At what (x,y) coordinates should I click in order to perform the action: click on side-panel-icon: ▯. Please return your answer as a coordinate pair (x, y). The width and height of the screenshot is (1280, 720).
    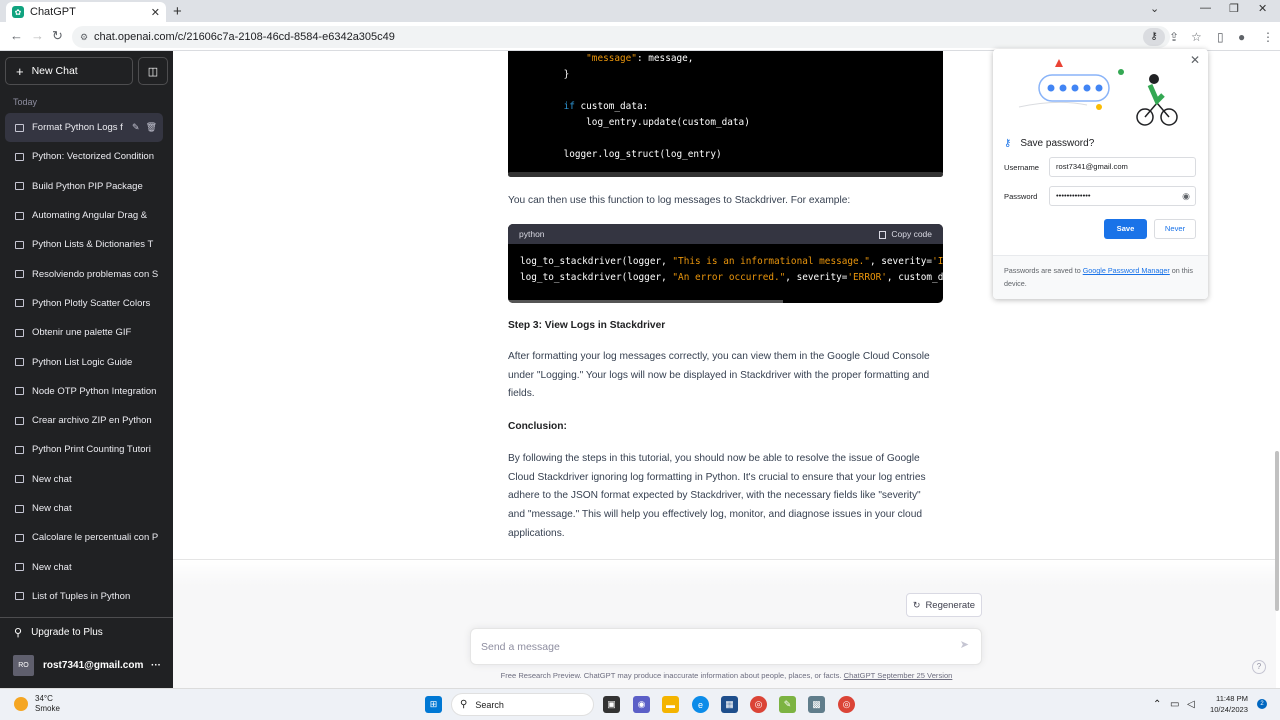
    Looking at the image, I should click on (1220, 37).